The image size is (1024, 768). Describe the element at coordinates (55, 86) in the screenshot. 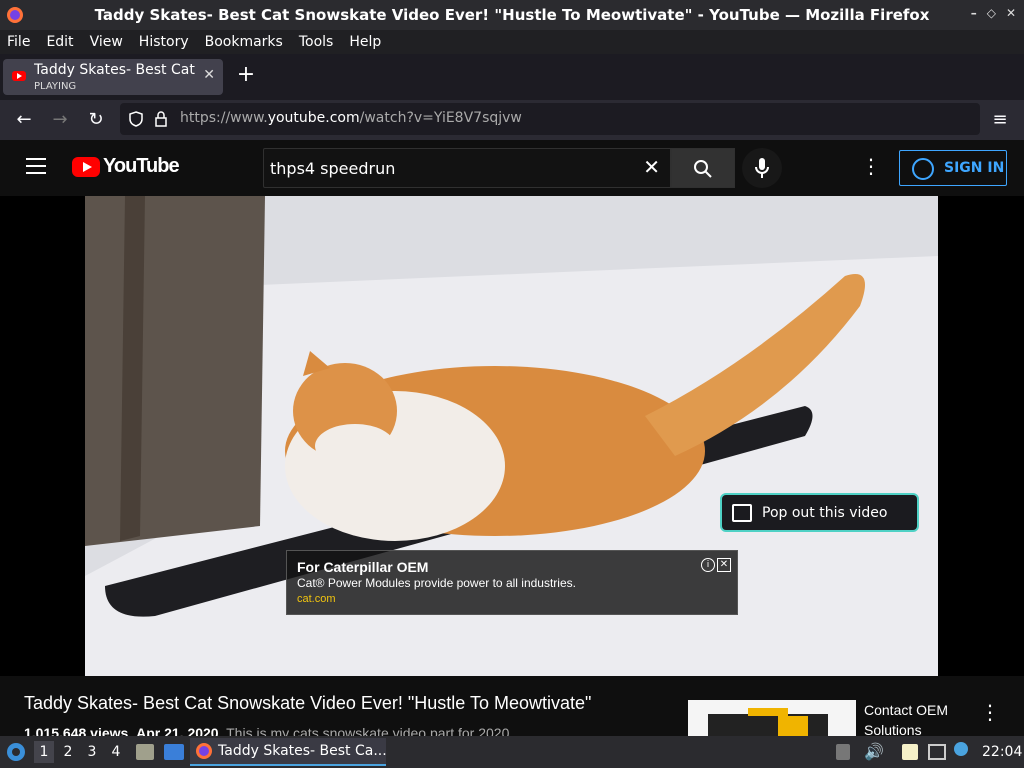

I see `tab-status: PLAYING` at that location.